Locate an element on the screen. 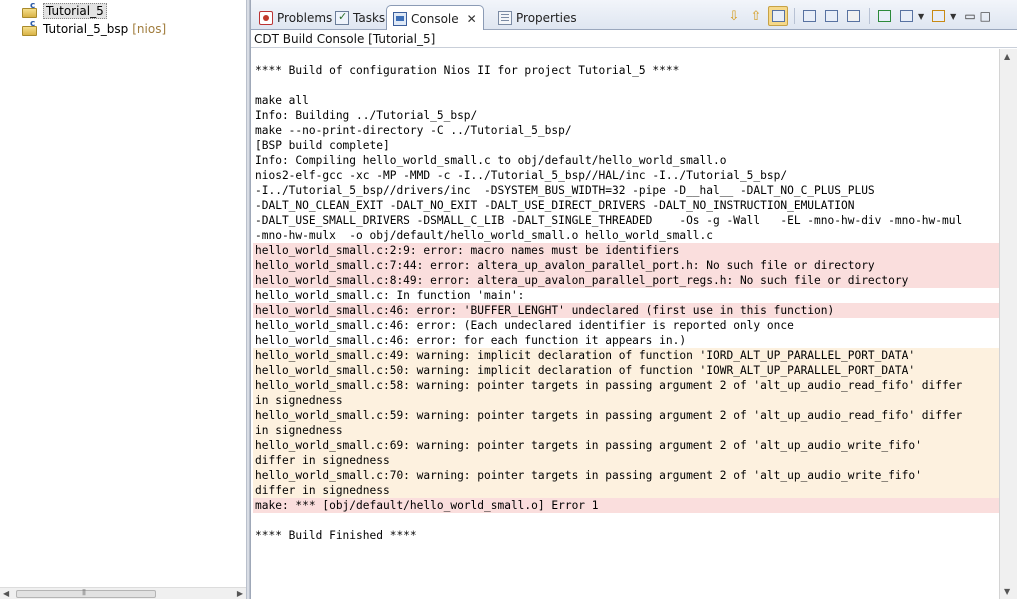 This screenshot has width=1017, height=599. console-toolbar: ⇩ ⇧ ▼ ▼ ▭ □ is located at coordinates (857, 16).